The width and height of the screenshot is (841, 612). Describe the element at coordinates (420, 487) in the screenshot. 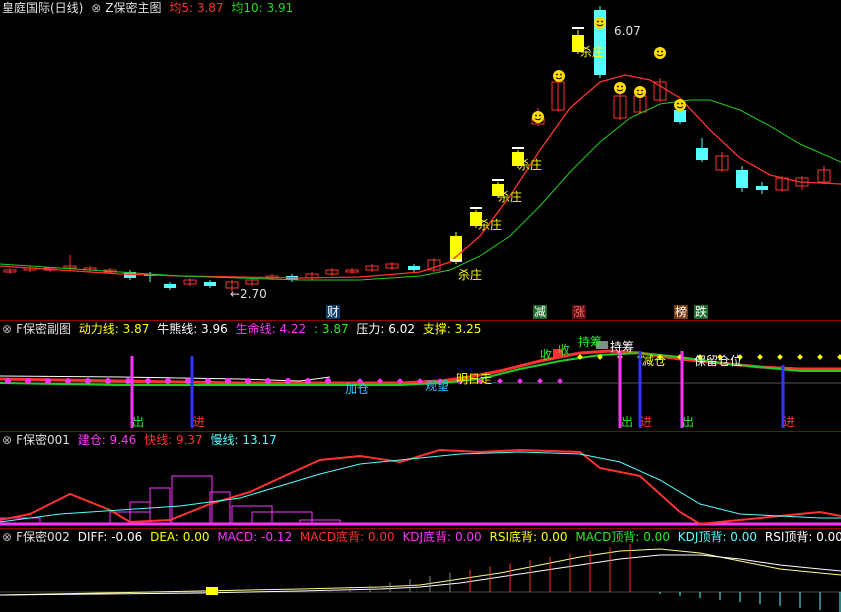

I see `fast-line` at that location.